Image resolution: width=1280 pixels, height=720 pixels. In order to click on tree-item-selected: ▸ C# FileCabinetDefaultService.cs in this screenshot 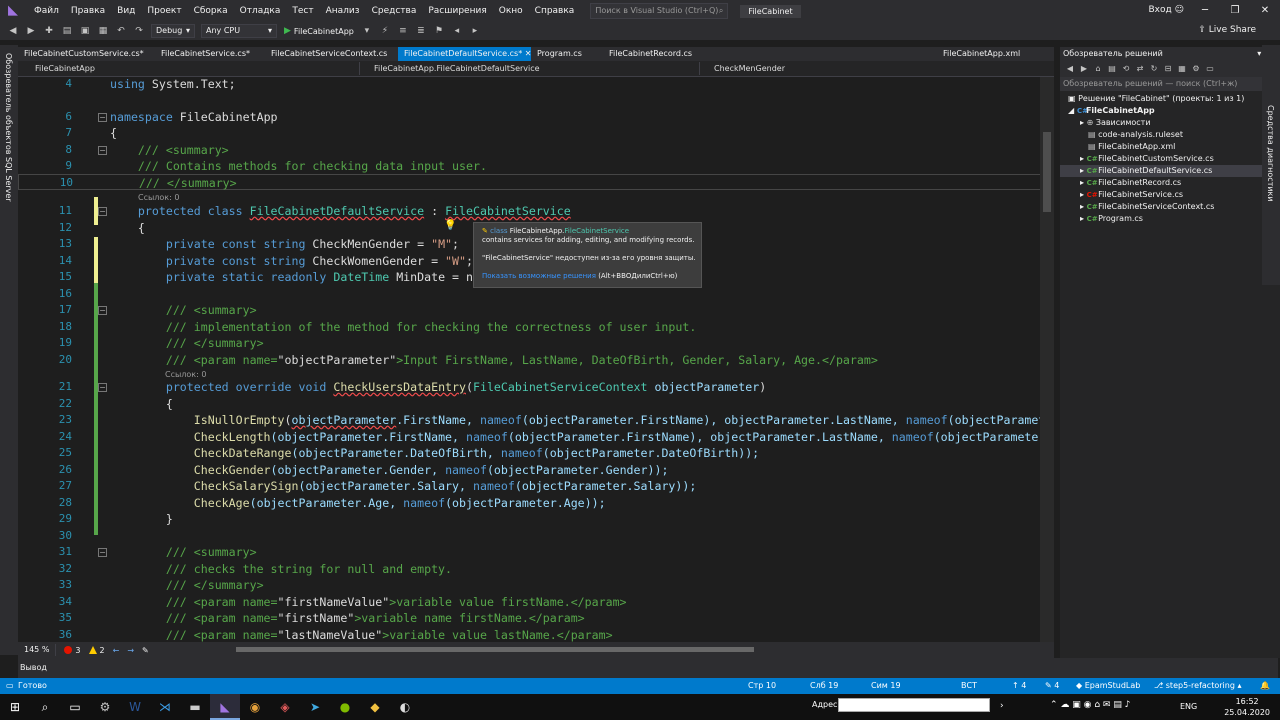, I will do `click(1170, 171)`.